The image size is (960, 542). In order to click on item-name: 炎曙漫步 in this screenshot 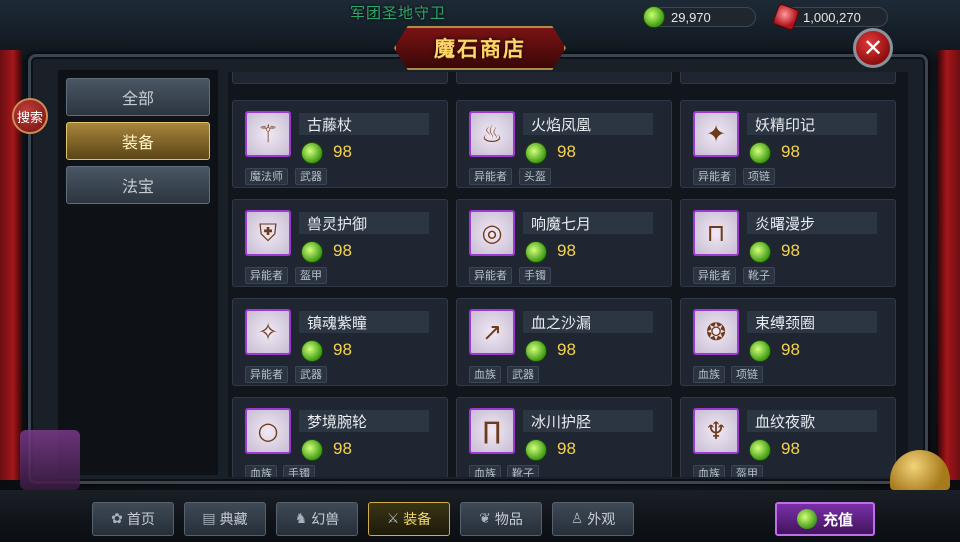, I will do `click(785, 224)`.